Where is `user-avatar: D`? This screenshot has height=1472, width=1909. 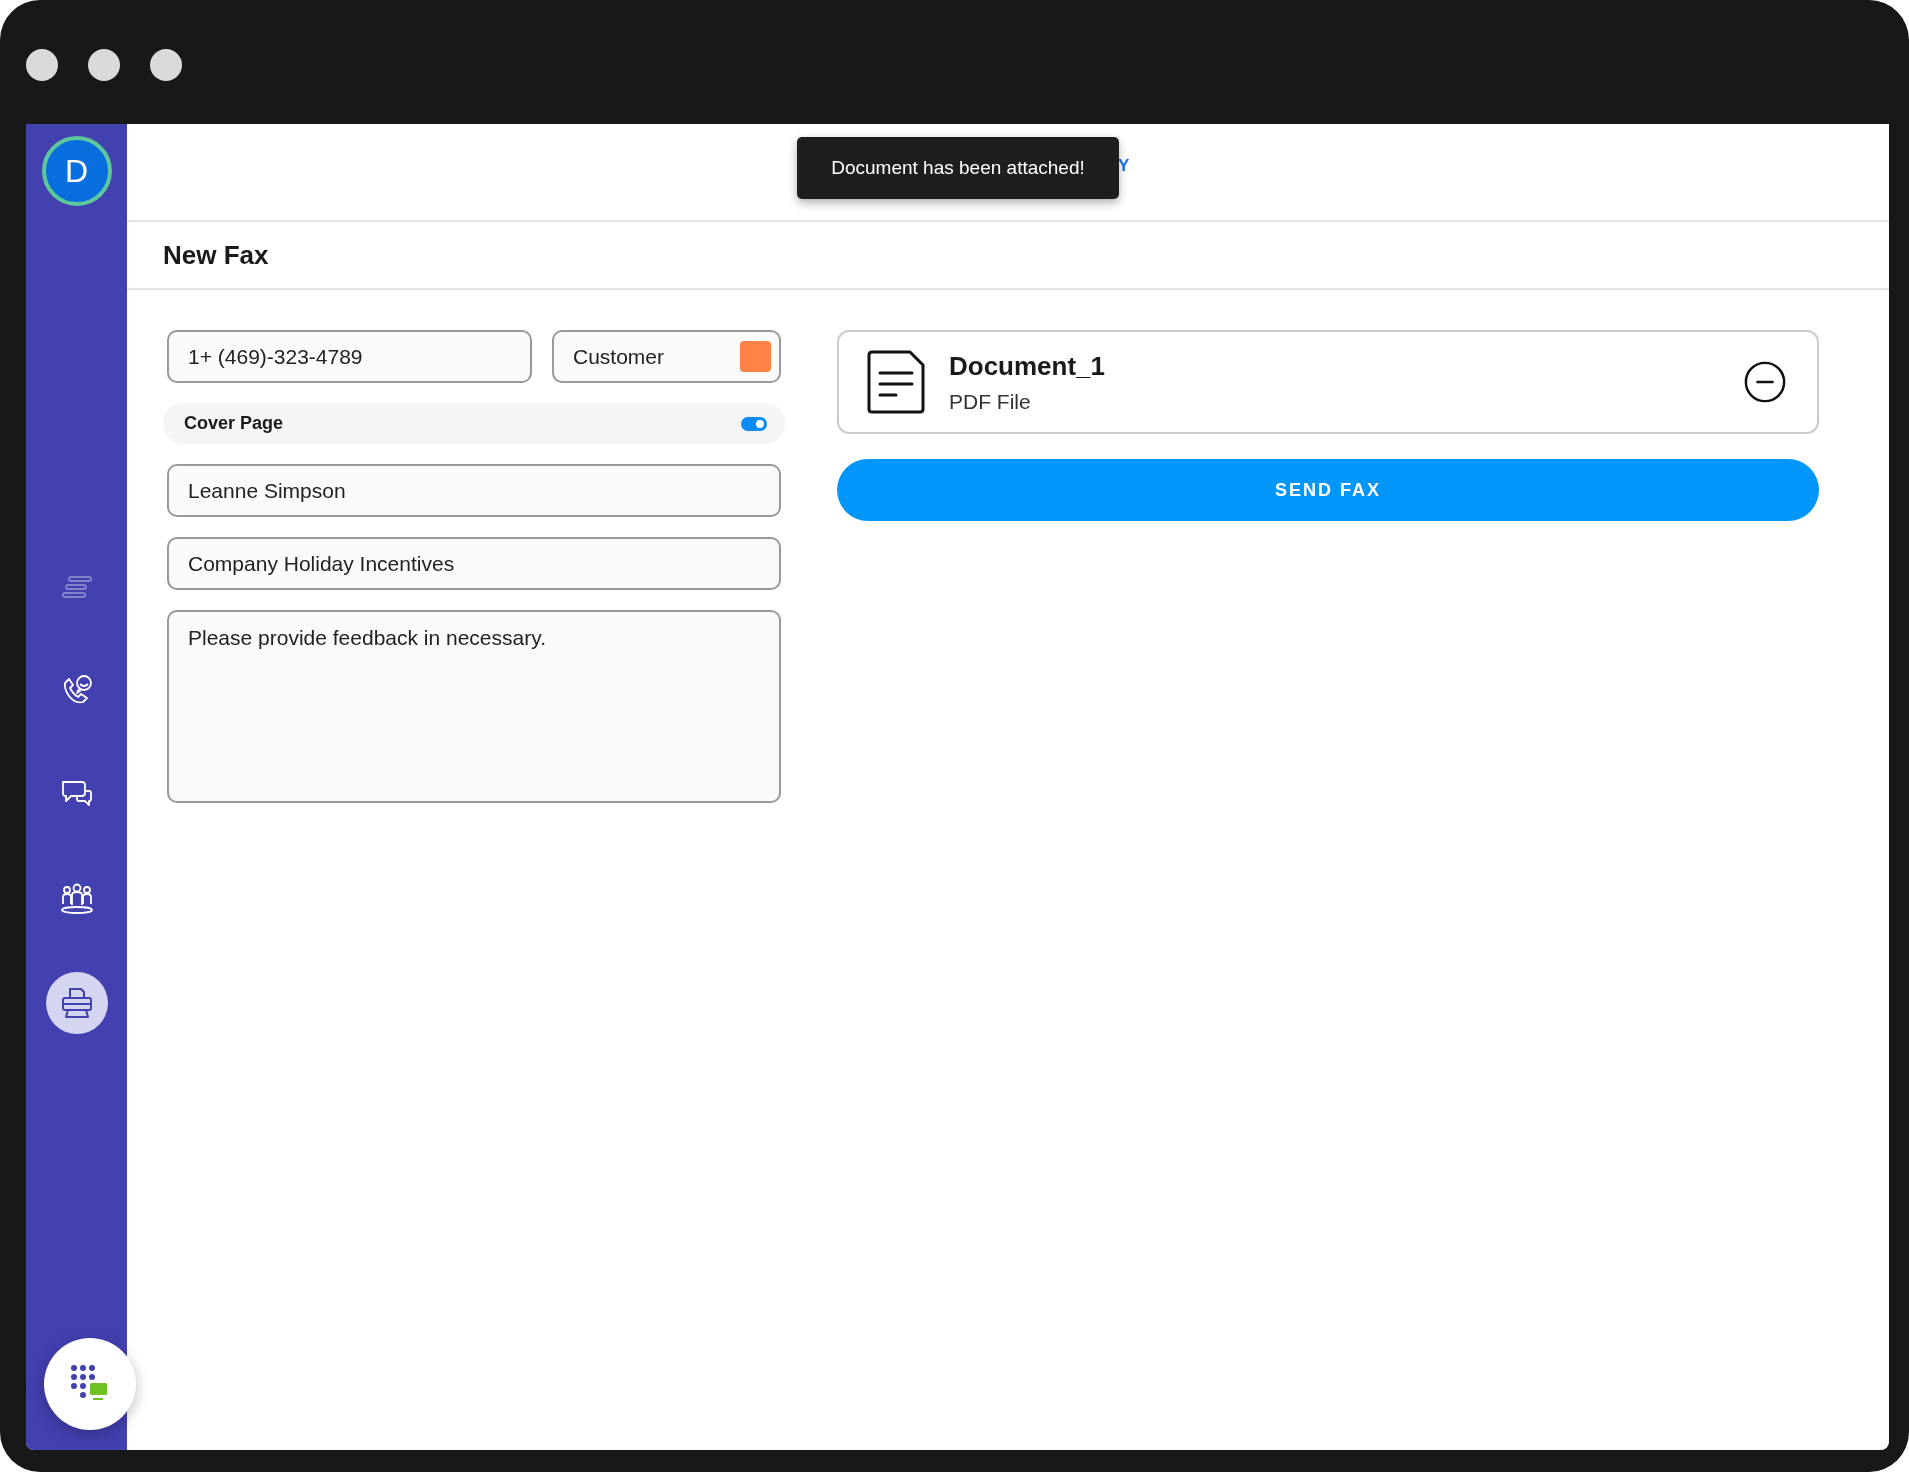
user-avatar: D is located at coordinates (76, 171).